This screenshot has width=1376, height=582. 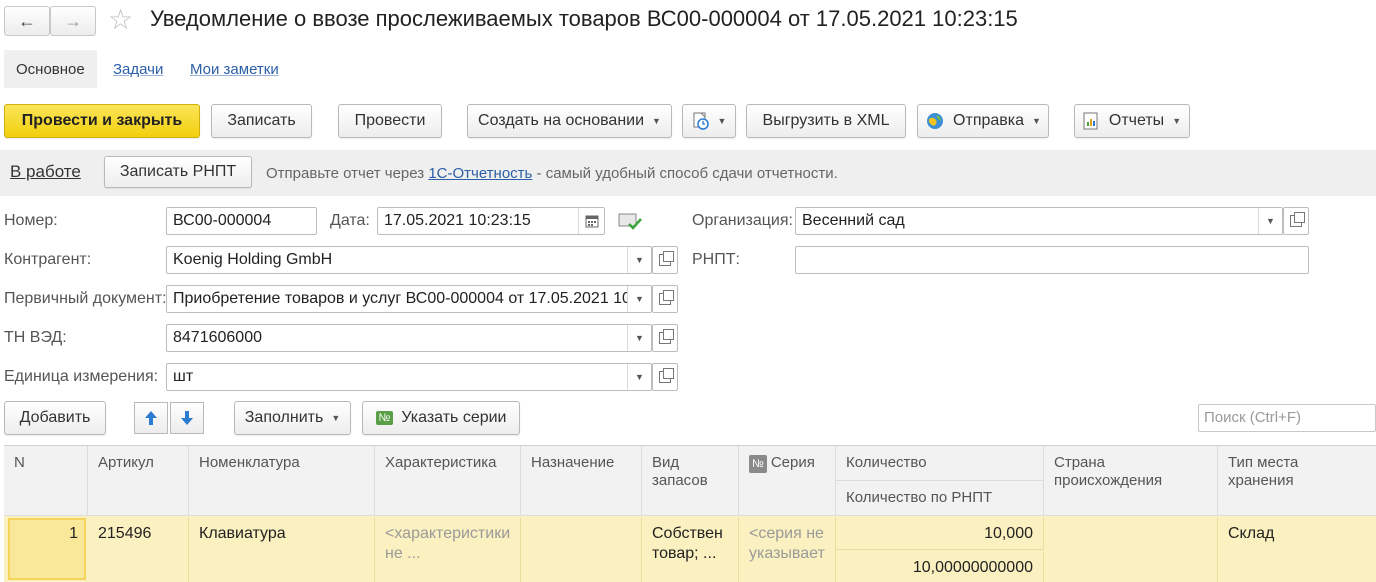 What do you see at coordinates (940, 463) in the screenshot?
I see `column-header-quantity: Количество` at bounding box center [940, 463].